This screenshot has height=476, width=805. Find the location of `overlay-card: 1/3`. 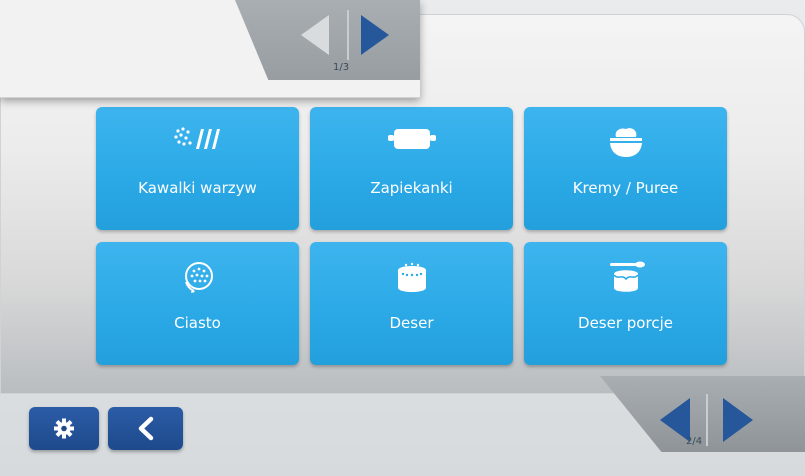

overlay-card: 1/3 is located at coordinates (210, 49).